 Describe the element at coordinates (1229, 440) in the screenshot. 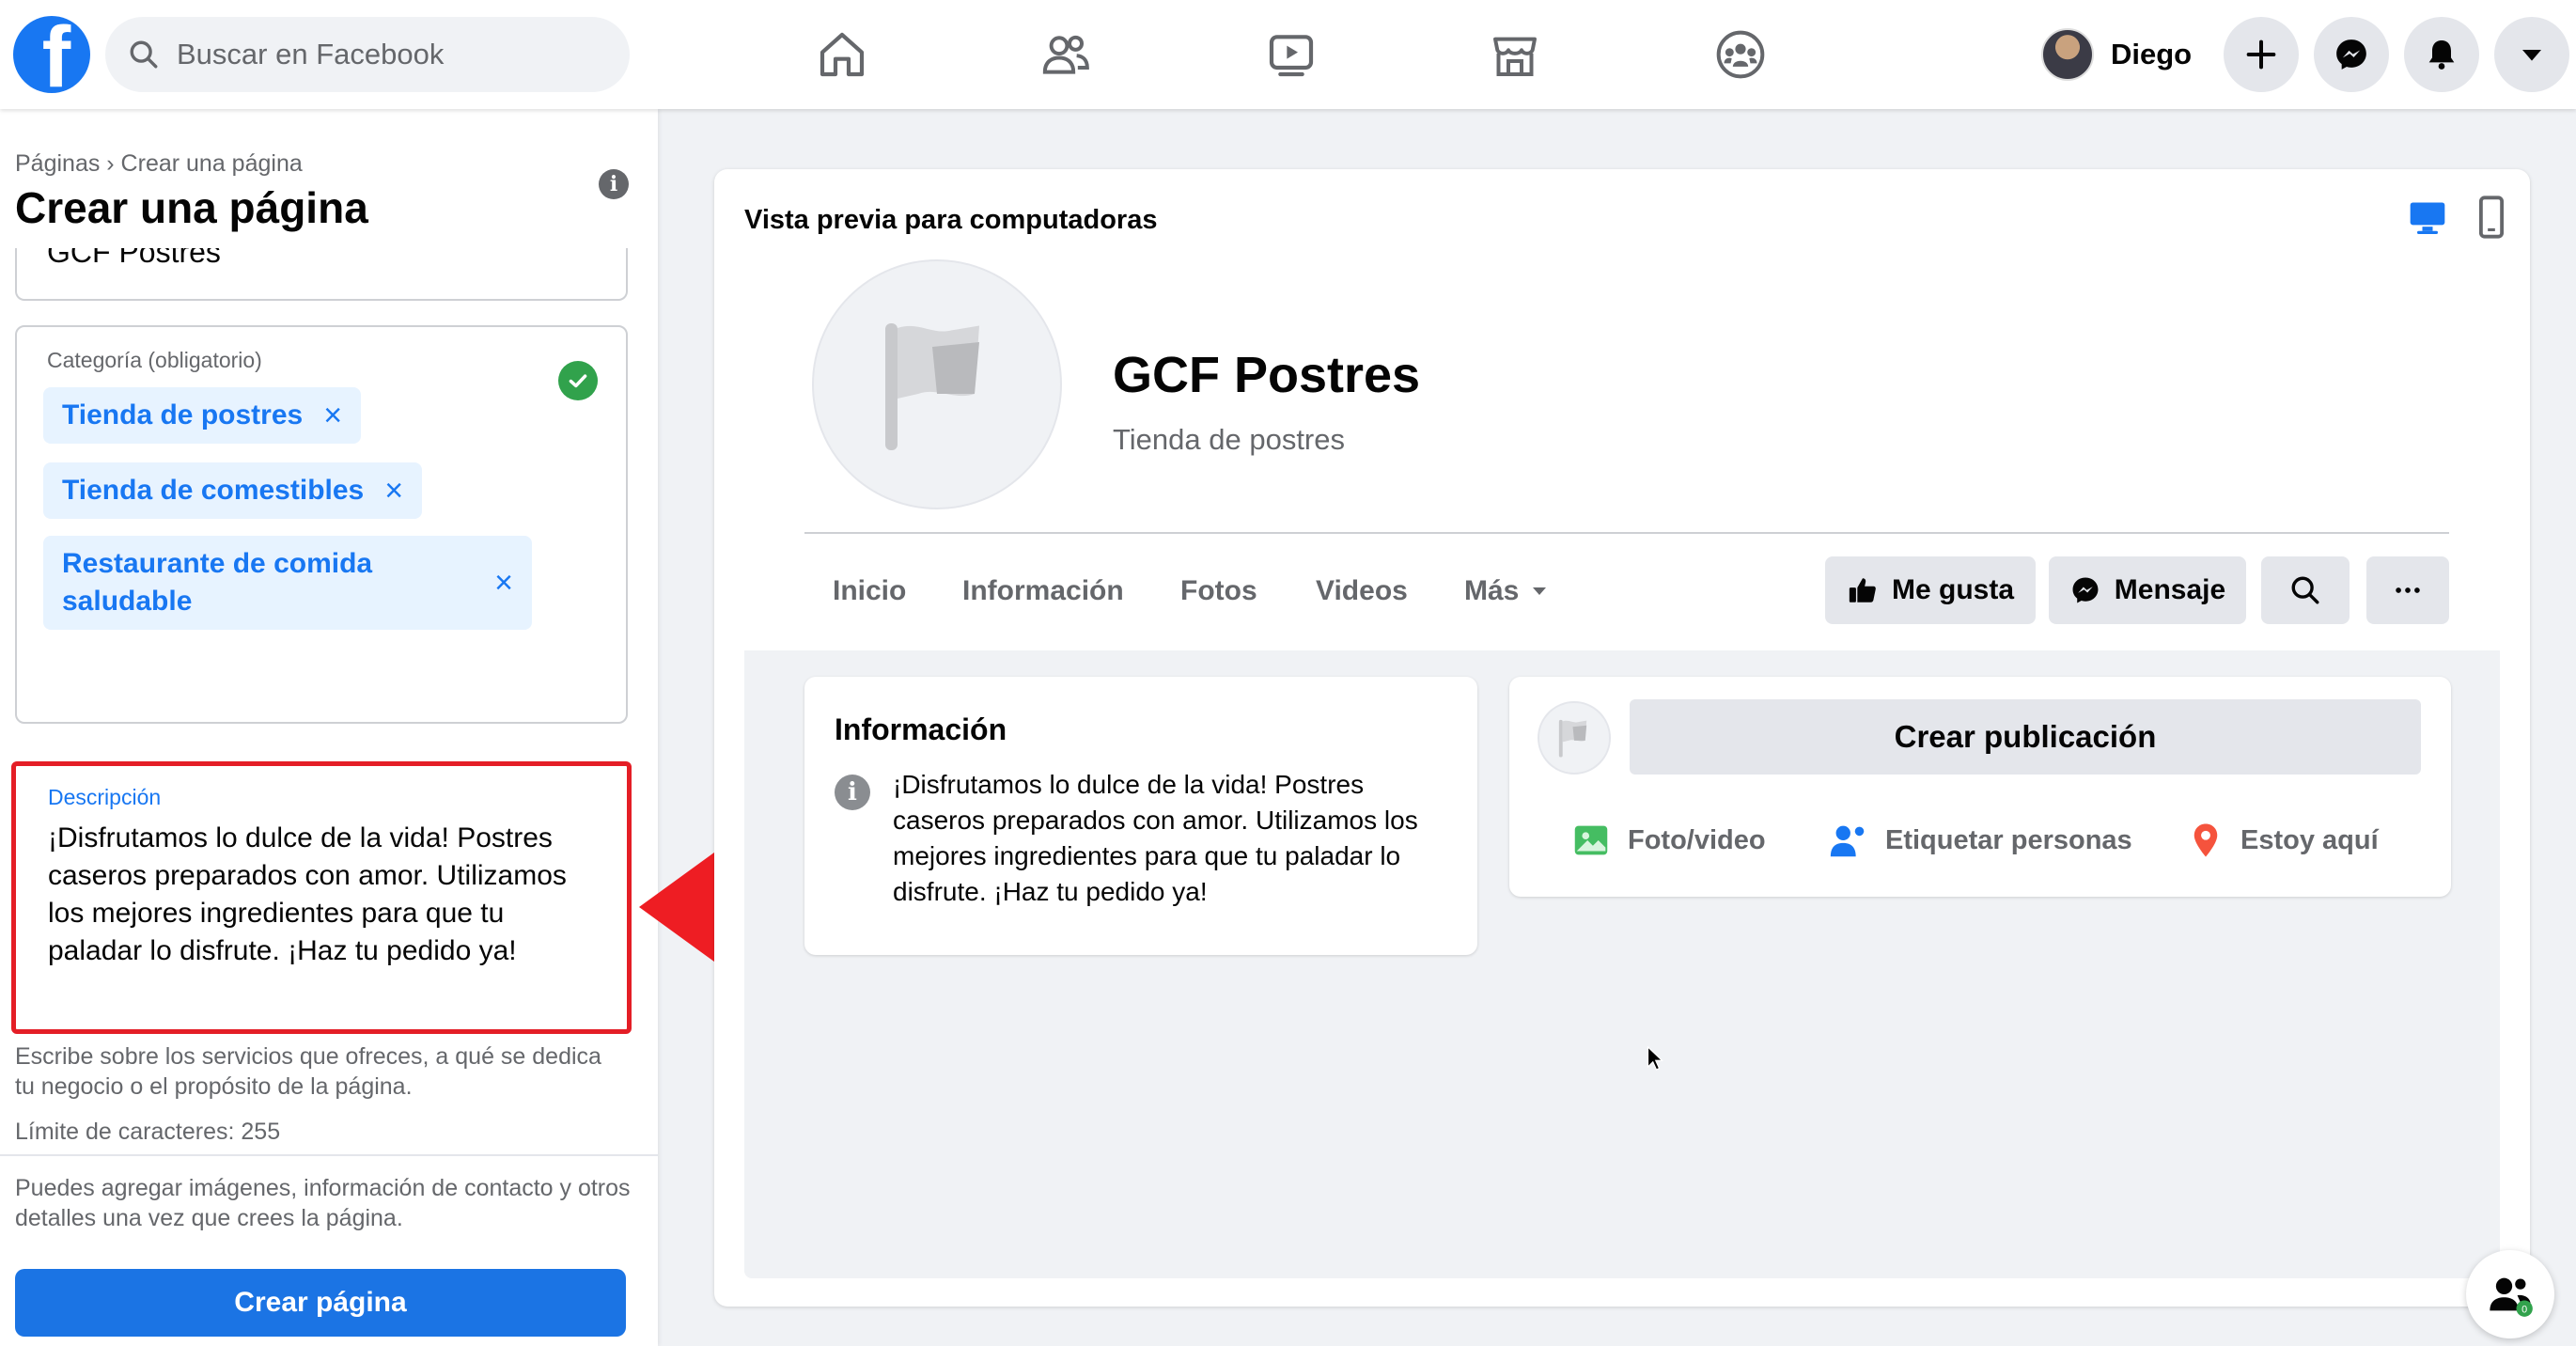

I see `preview-page-category: Tienda de postres` at that location.